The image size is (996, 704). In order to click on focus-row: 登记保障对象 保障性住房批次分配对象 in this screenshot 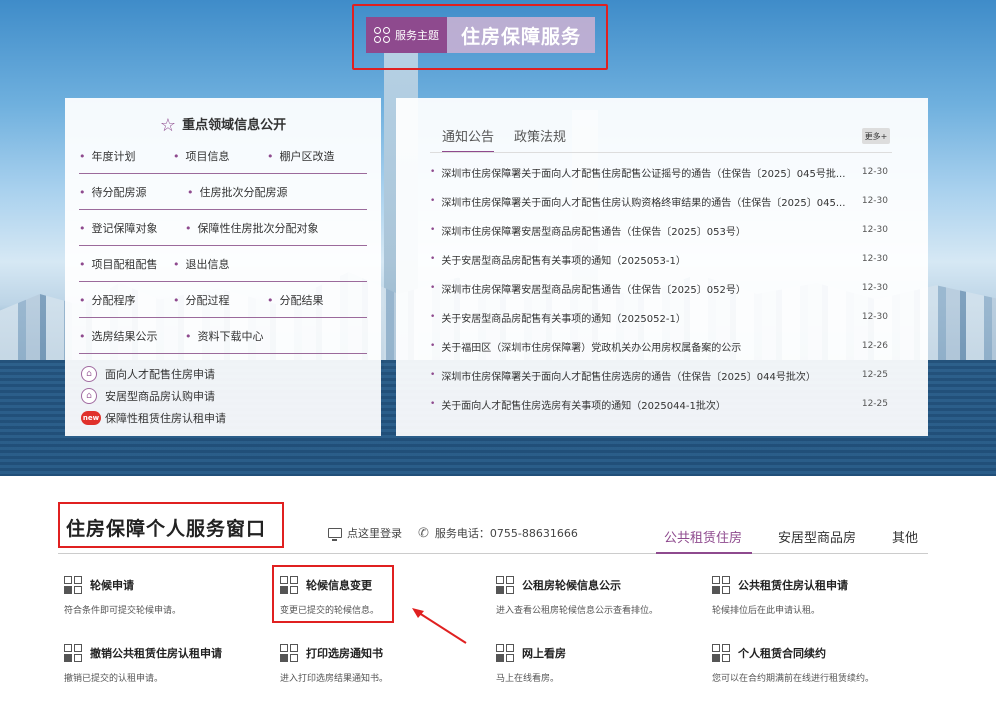, I will do `click(223, 228)`.